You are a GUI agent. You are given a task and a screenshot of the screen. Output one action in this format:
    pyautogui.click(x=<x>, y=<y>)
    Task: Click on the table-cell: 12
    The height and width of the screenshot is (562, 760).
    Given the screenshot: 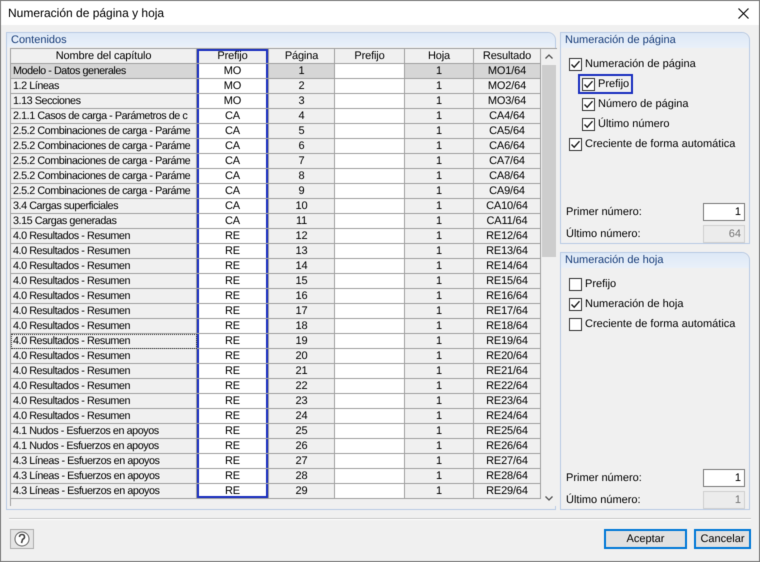 What is the action you would take?
    pyautogui.click(x=302, y=236)
    